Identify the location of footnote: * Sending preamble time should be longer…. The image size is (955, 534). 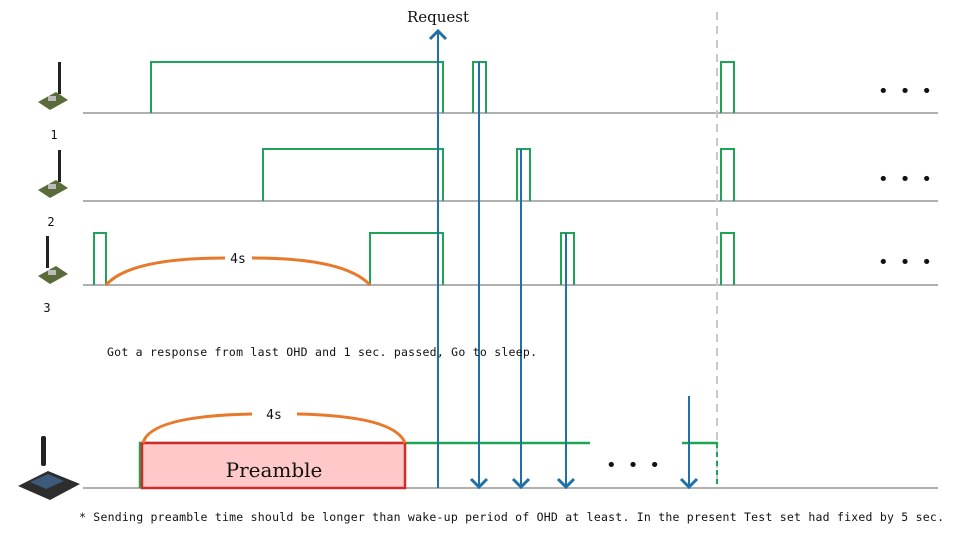
(511, 517).